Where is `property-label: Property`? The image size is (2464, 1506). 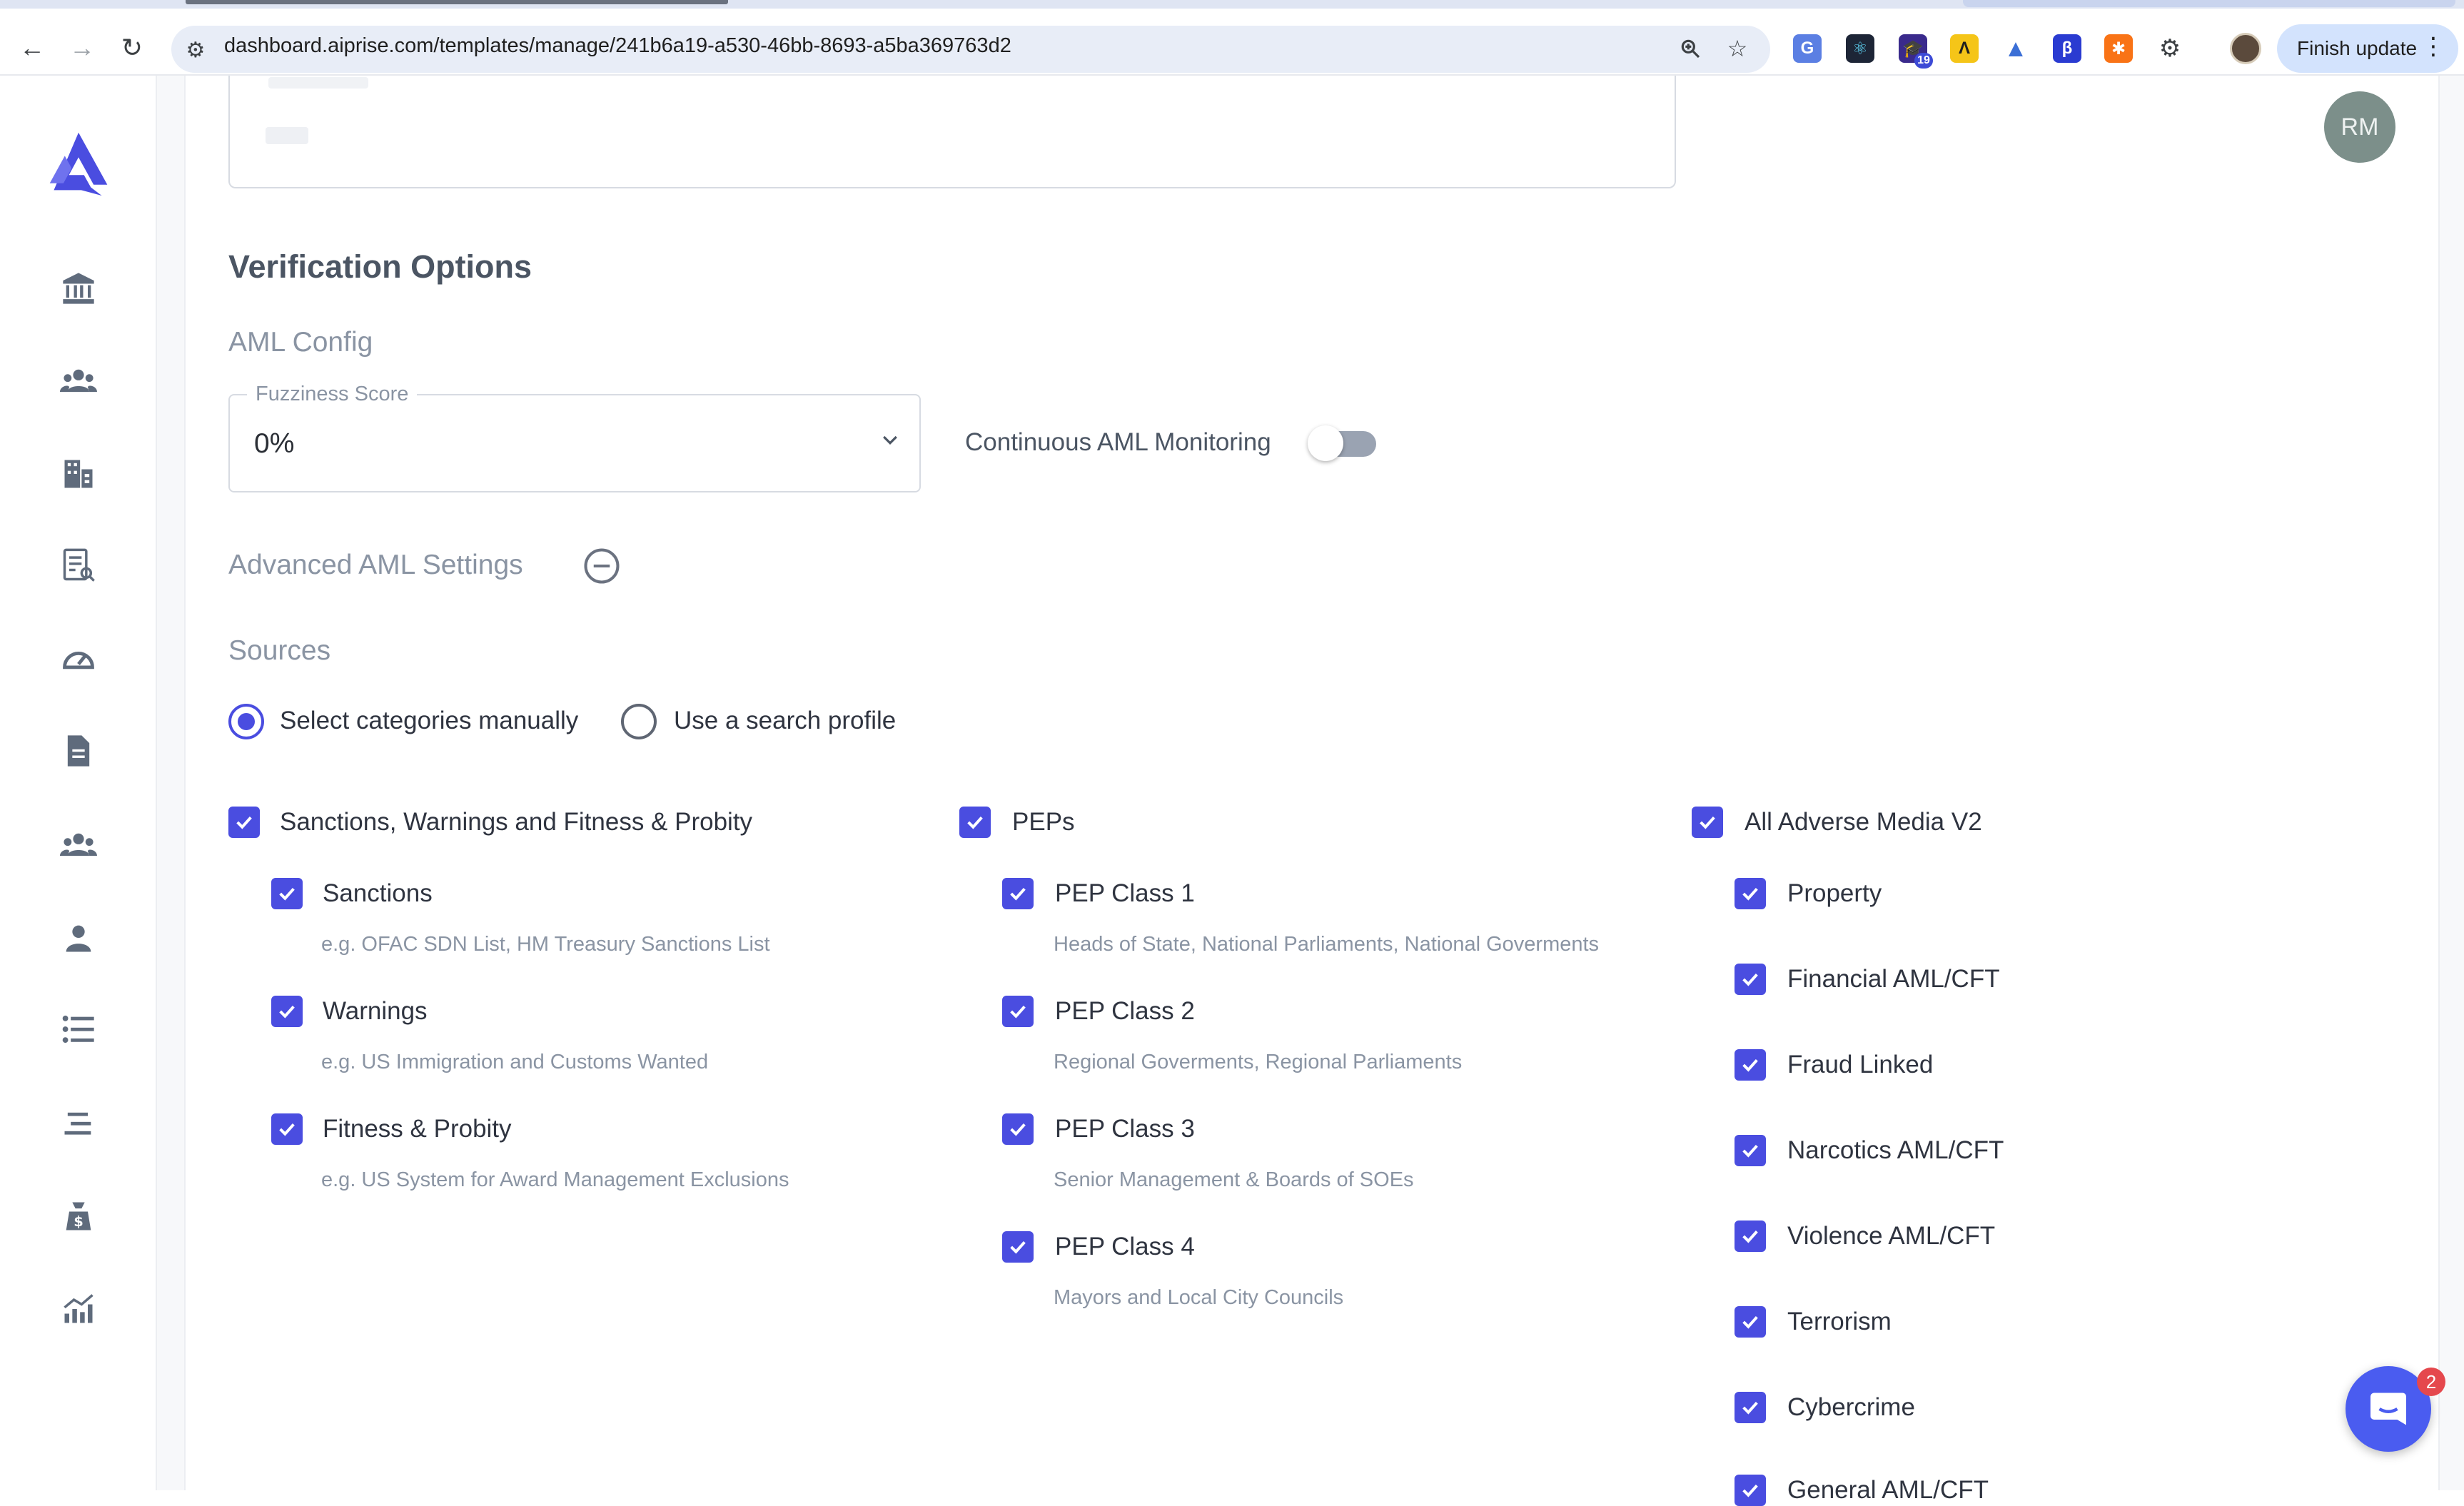 property-label: Property is located at coordinates (1834, 894).